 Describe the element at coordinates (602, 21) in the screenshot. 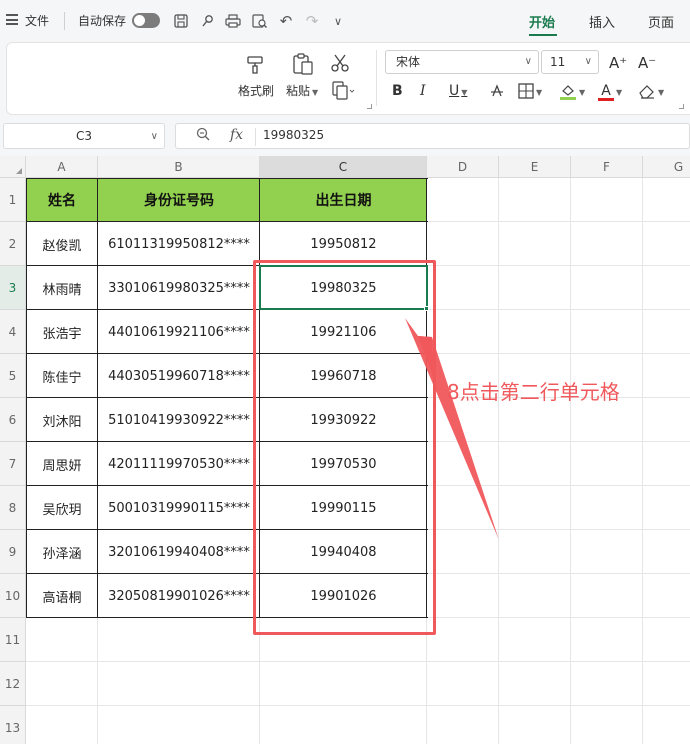

I see `tab-insert: 插入` at that location.